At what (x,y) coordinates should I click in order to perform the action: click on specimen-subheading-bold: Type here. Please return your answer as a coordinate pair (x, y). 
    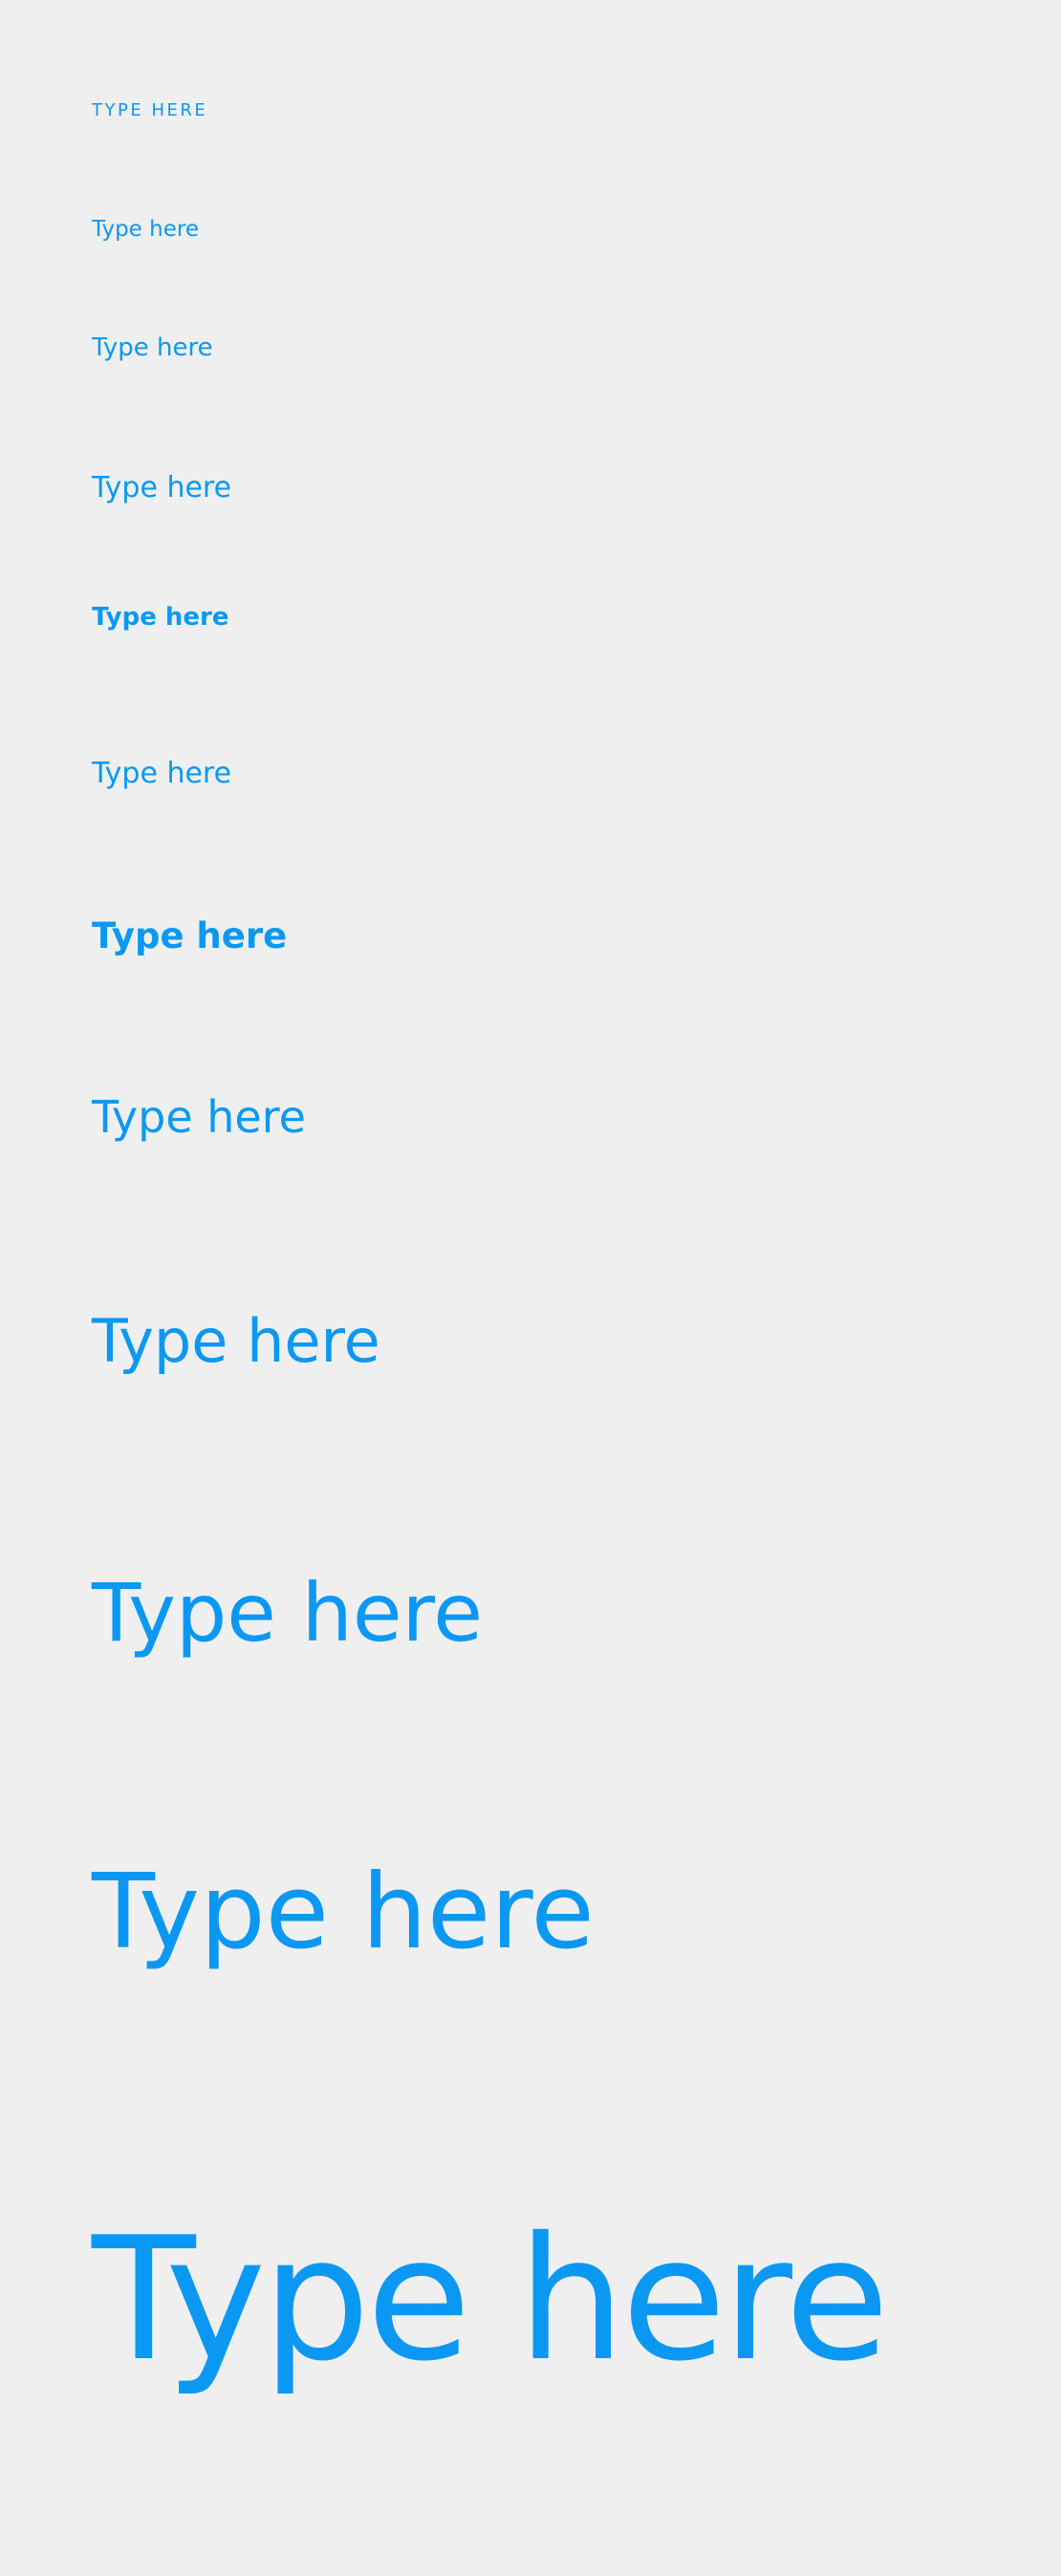
    Looking at the image, I should click on (190, 935).